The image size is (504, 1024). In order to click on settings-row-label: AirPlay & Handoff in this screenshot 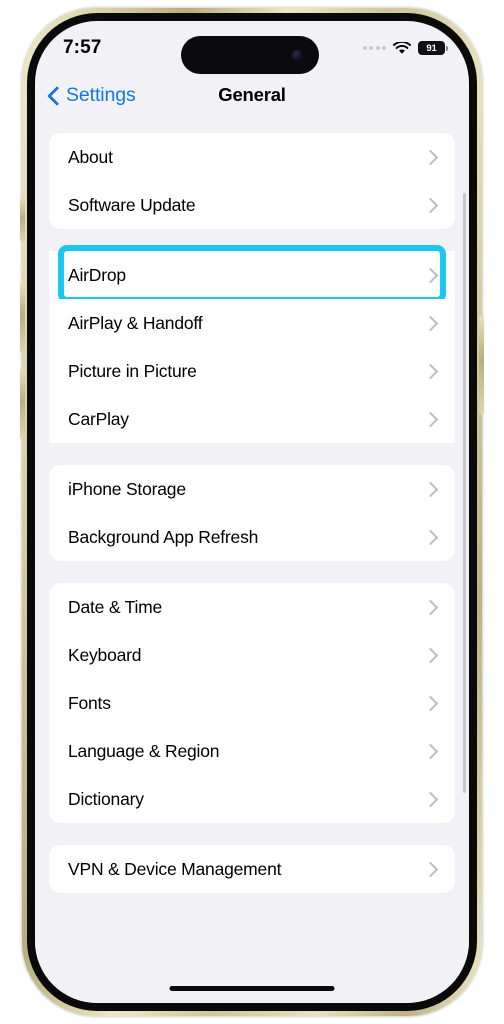, I will do `click(135, 322)`.